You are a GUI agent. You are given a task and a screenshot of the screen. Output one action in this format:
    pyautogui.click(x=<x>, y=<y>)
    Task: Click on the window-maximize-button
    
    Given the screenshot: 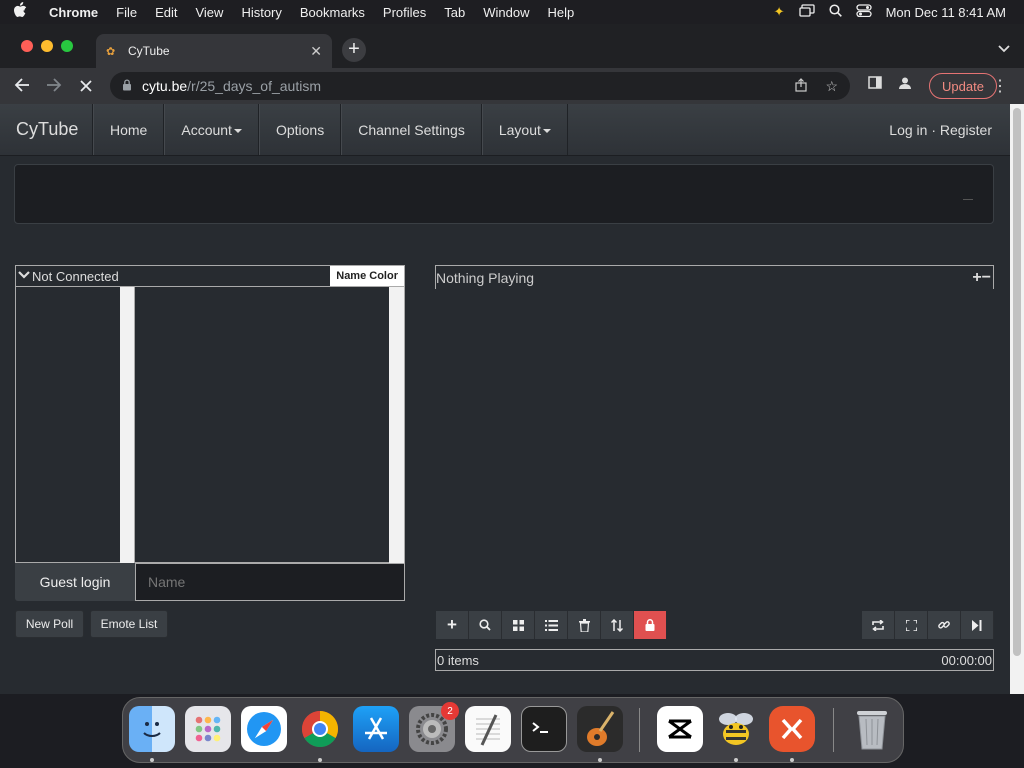 What is the action you would take?
    pyautogui.click(x=67, y=46)
    